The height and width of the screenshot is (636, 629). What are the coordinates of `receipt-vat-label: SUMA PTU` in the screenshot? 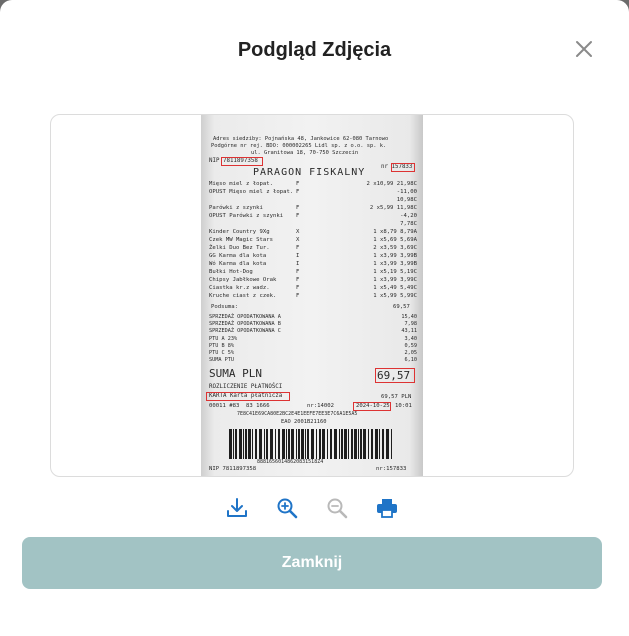 It's located at (221, 360).